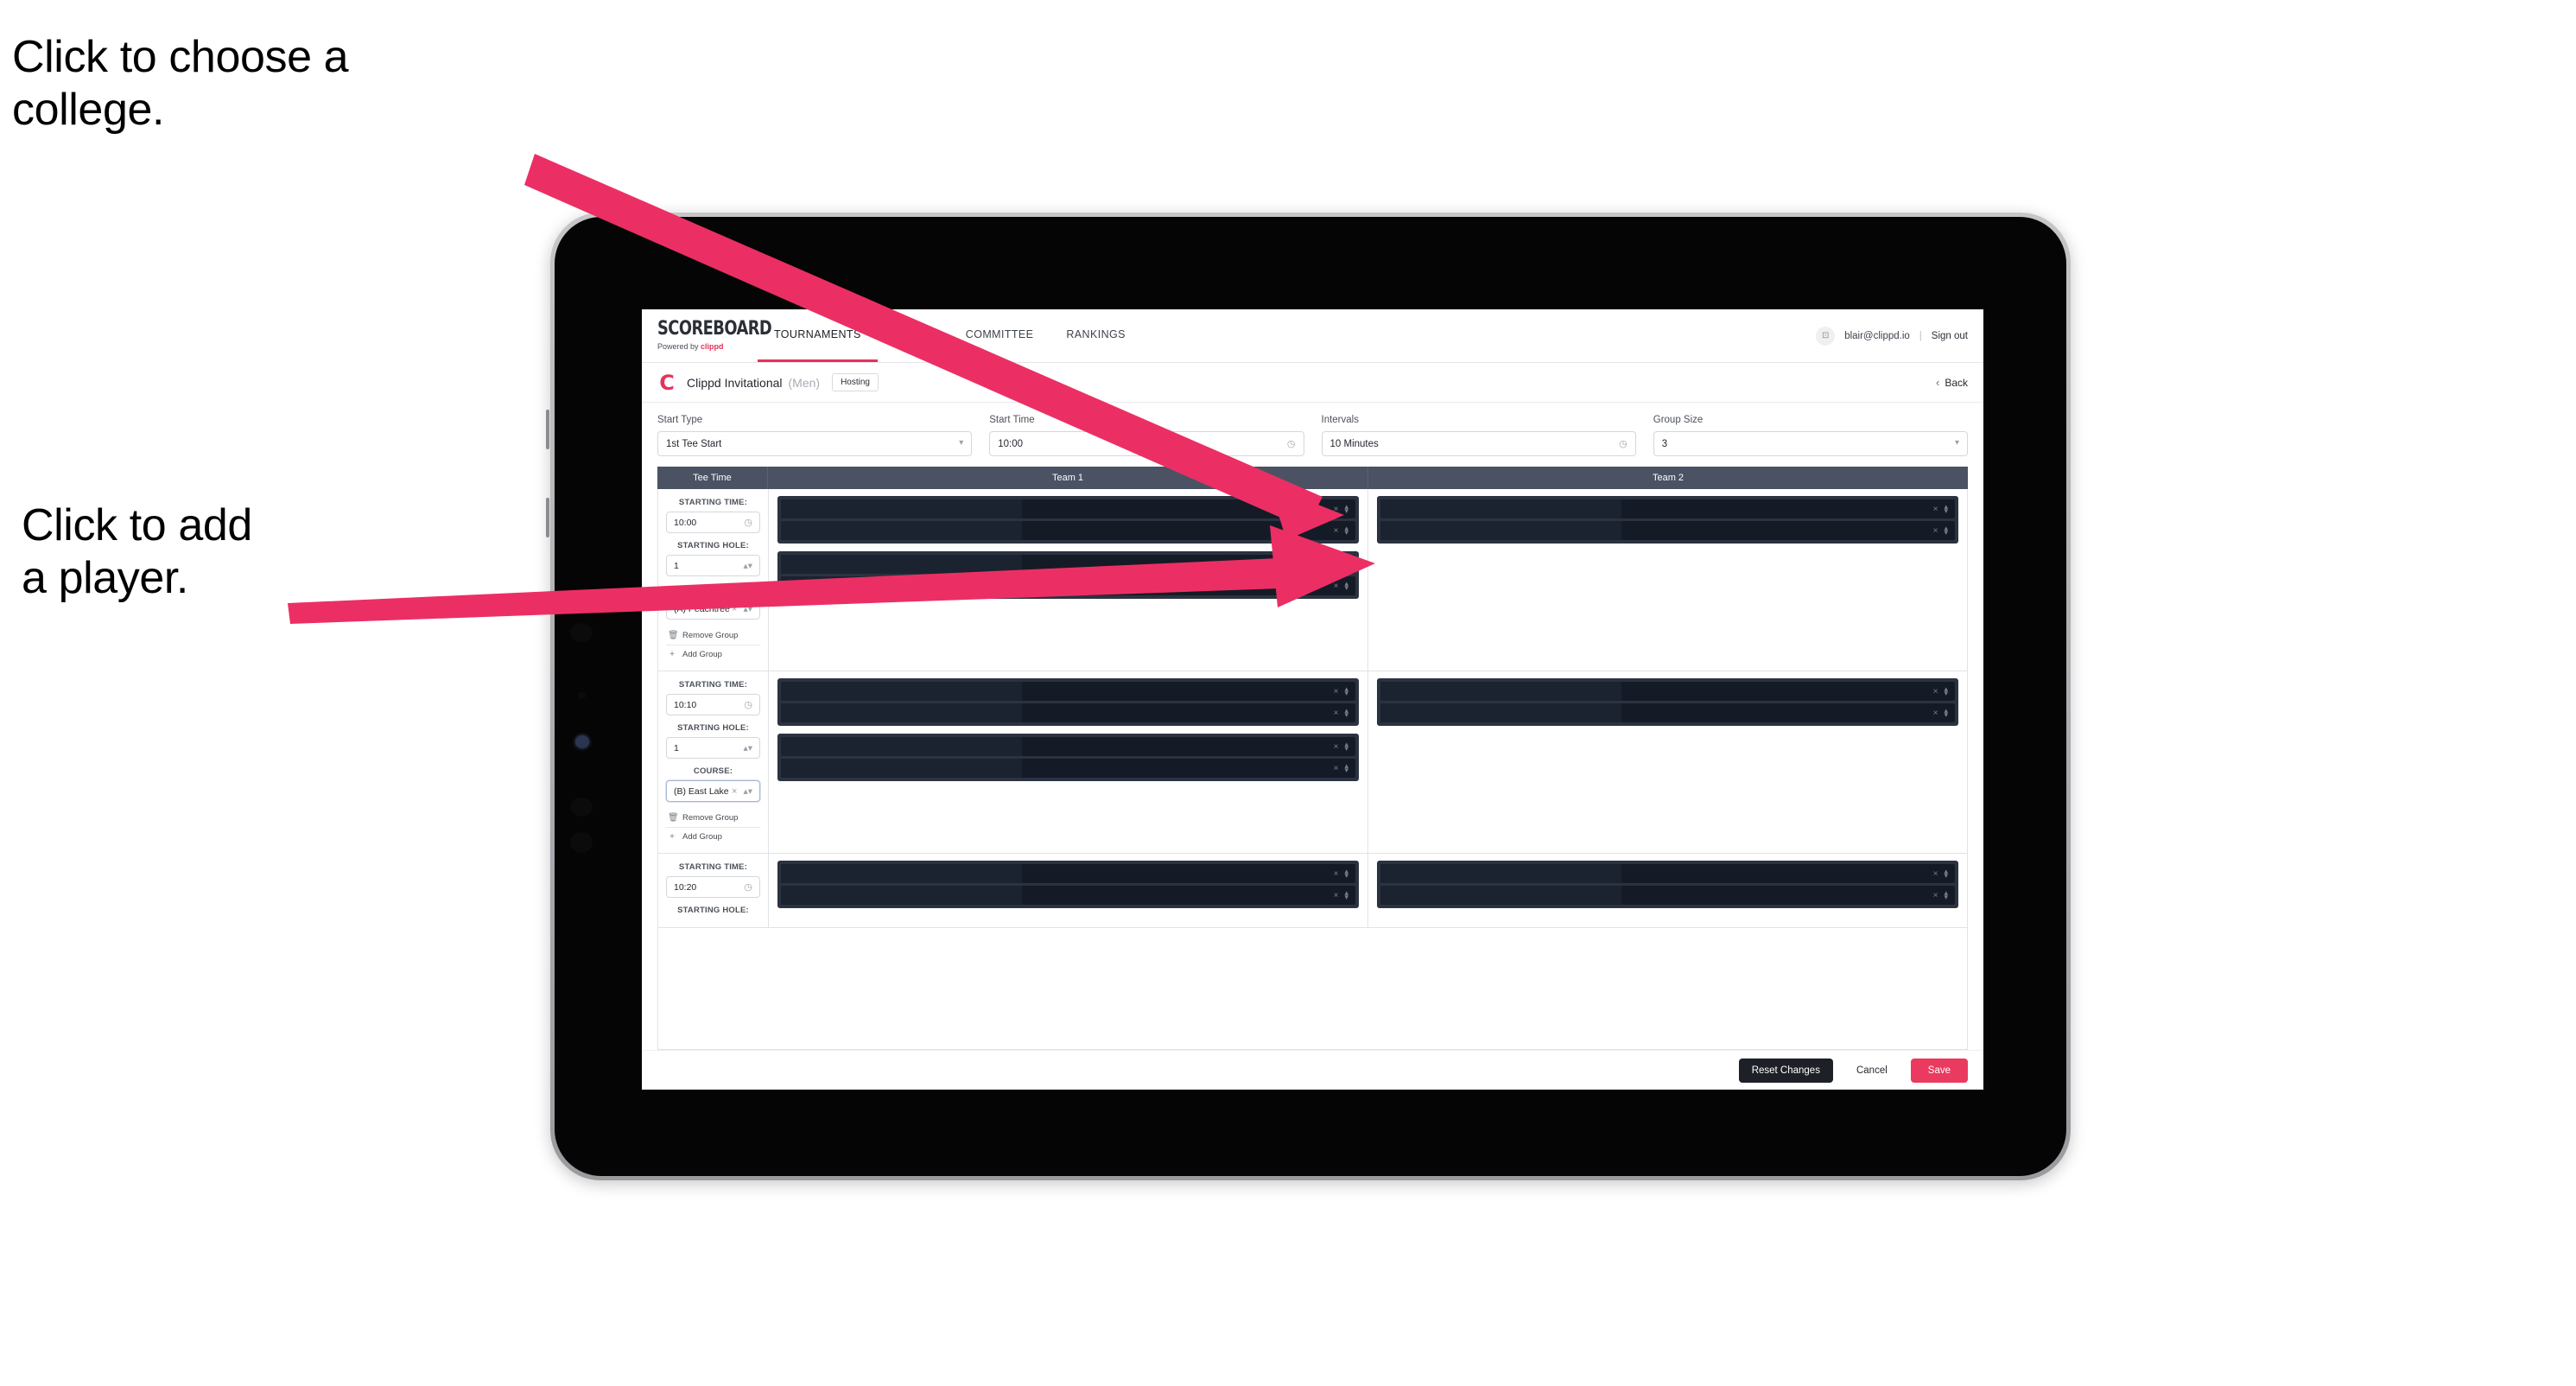 The image size is (2576, 1386). What do you see at coordinates (999, 335) in the screenshot?
I see `nav-tab-committee: COMMITTEE` at bounding box center [999, 335].